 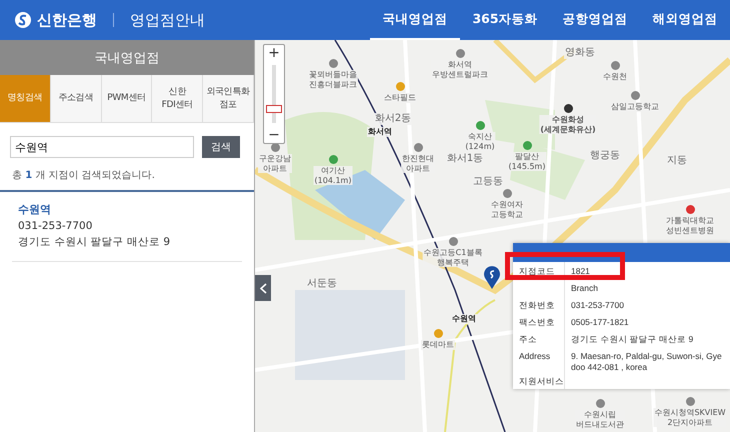 What do you see at coordinates (488, 182) in the screenshot?
I see `map-label: 고등동` at bounding box center [488, 182].